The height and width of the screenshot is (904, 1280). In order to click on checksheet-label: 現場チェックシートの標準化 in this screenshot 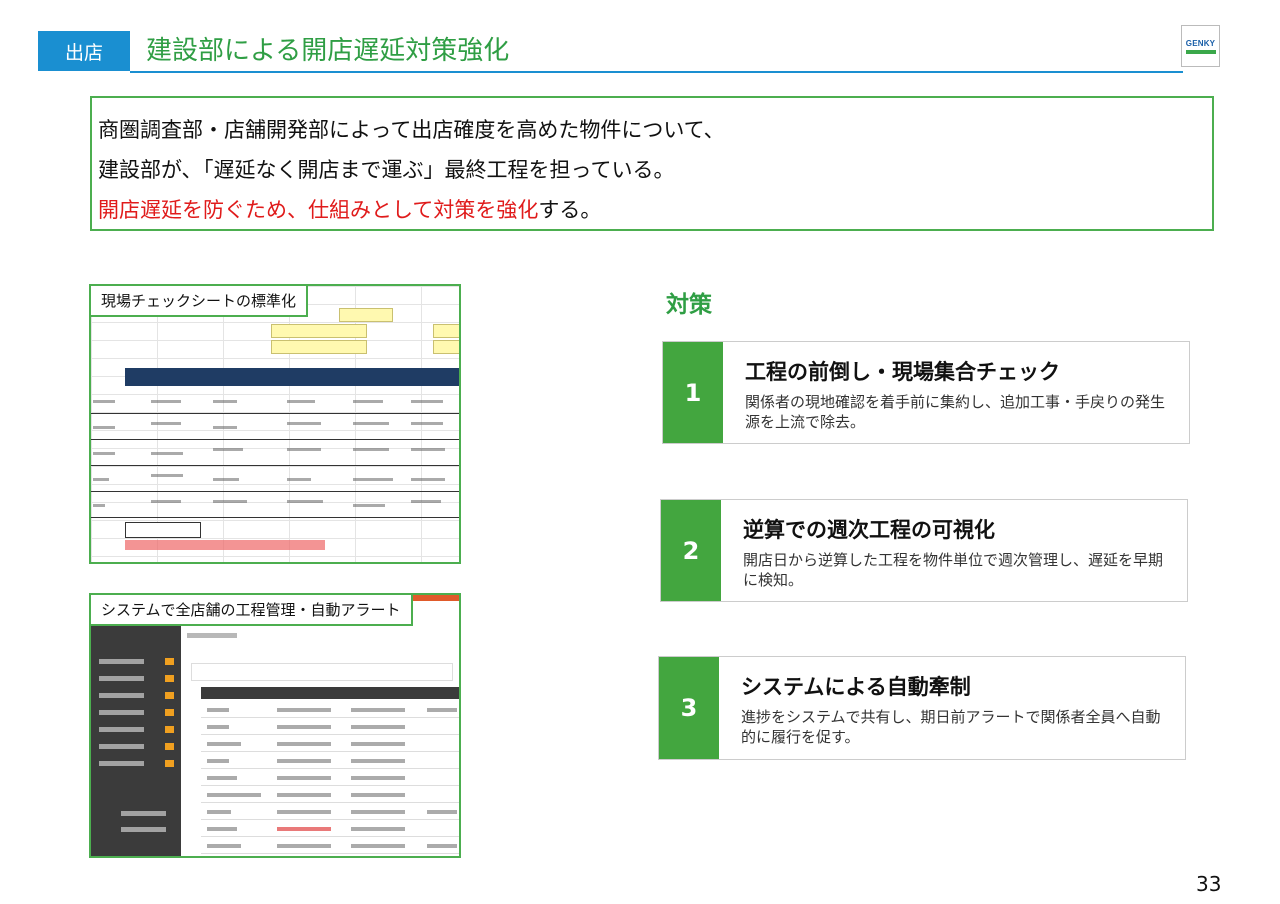, I will do `click(200, 301)`.